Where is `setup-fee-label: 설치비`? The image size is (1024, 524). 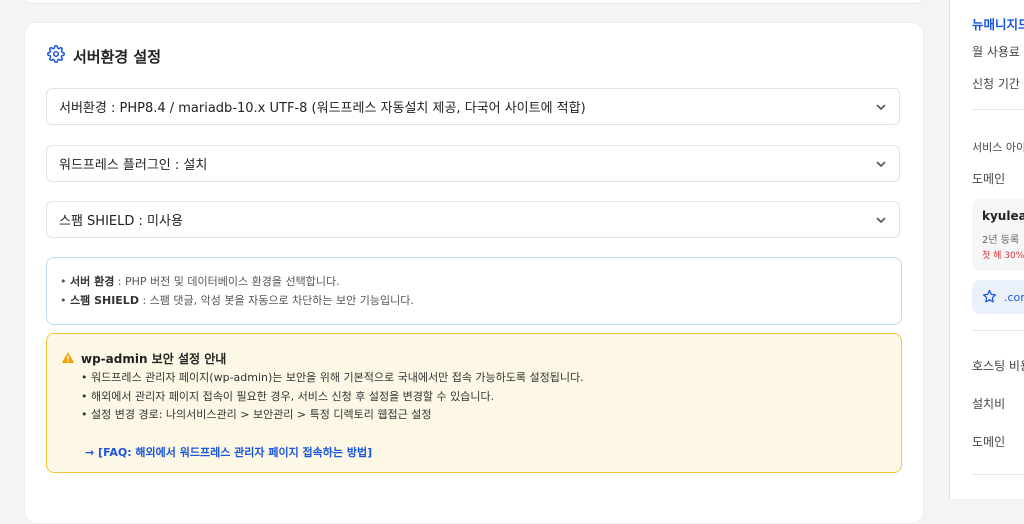 setup-fee-label: 설치비 is located at coordinates (989, 404).